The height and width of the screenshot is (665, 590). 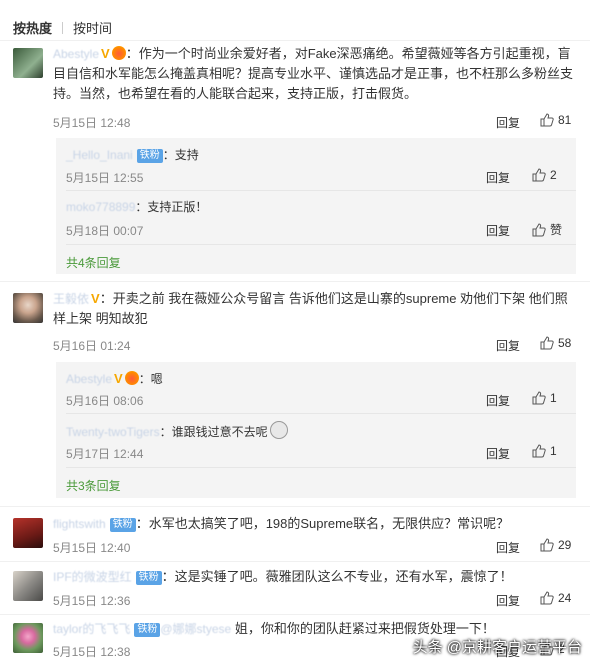 I want to click on username: 王毅依, so click(x=71, y=299).